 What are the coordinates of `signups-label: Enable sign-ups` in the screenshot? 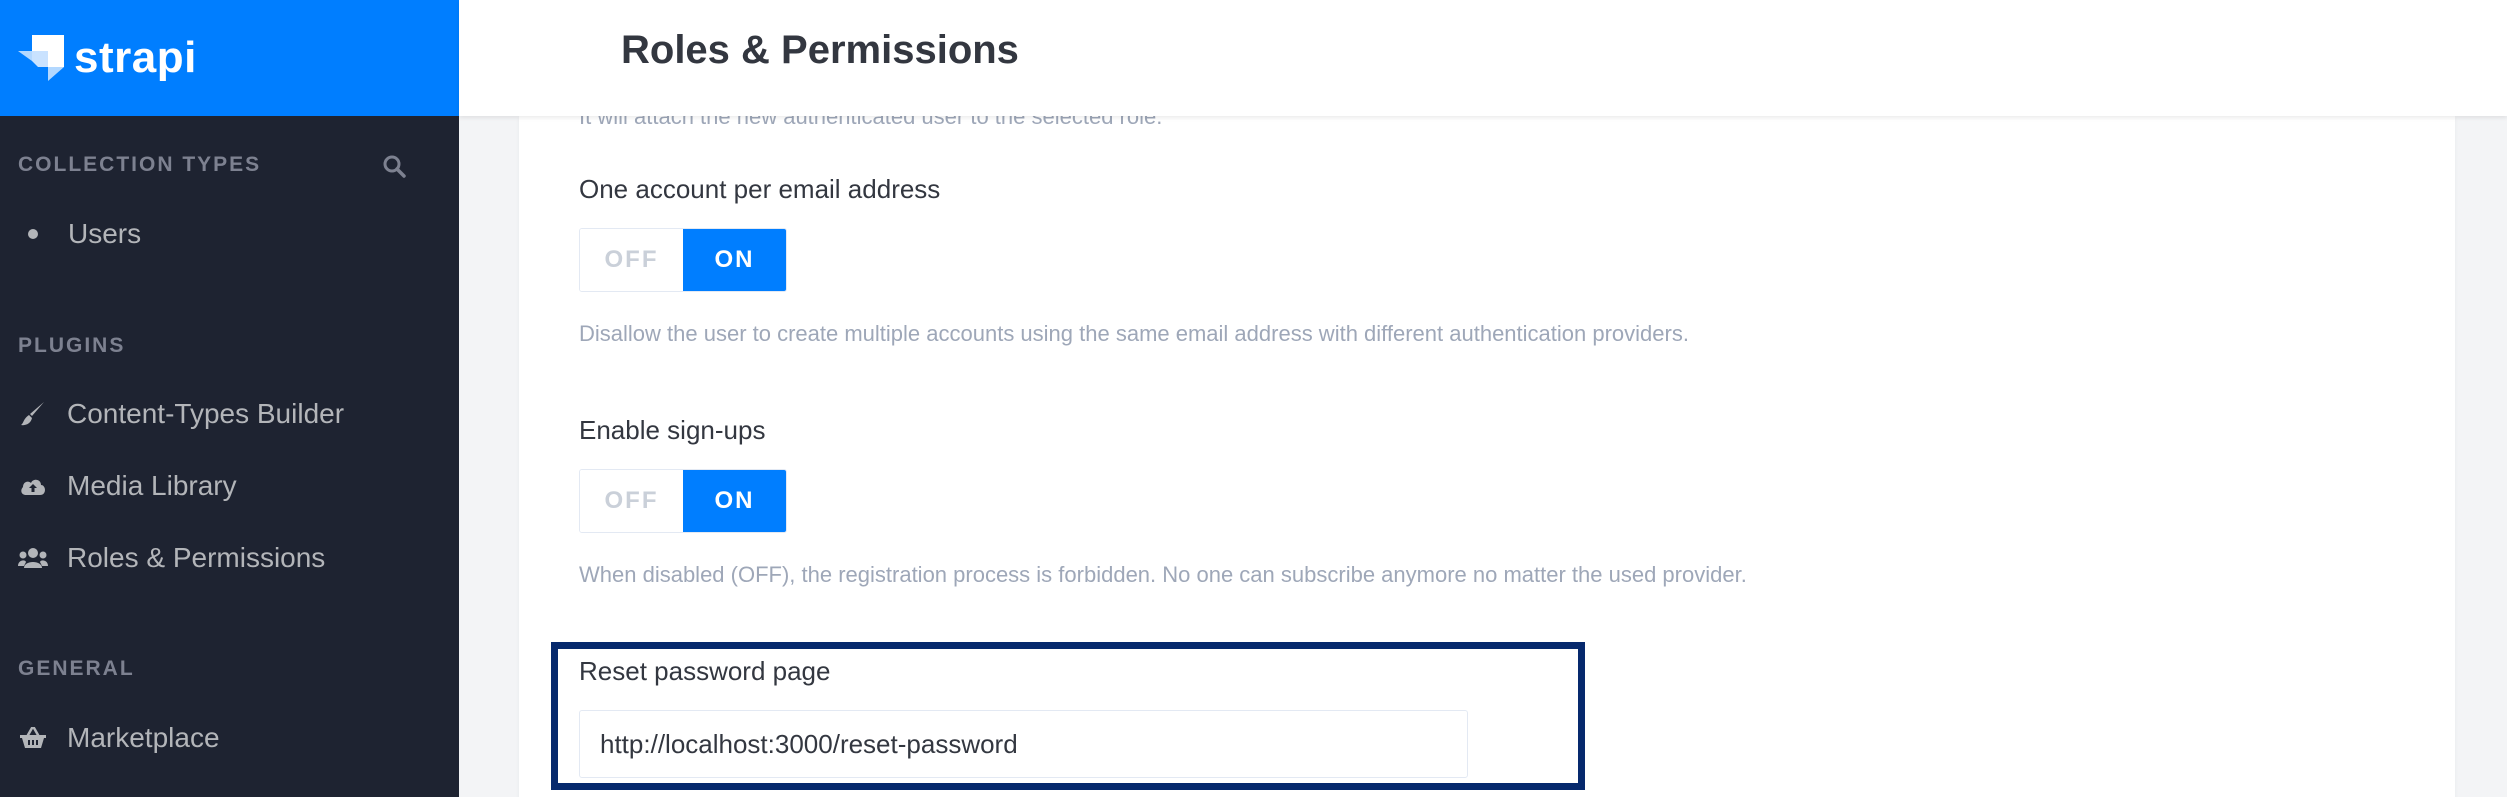 It's located at (672, 430).